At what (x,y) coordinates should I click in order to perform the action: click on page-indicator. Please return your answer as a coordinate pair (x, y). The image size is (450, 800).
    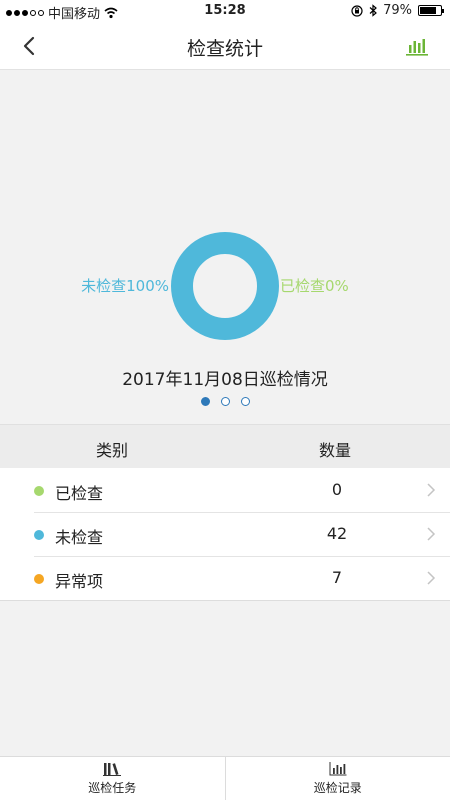
    Looking at the image, I should click on (225, 401).